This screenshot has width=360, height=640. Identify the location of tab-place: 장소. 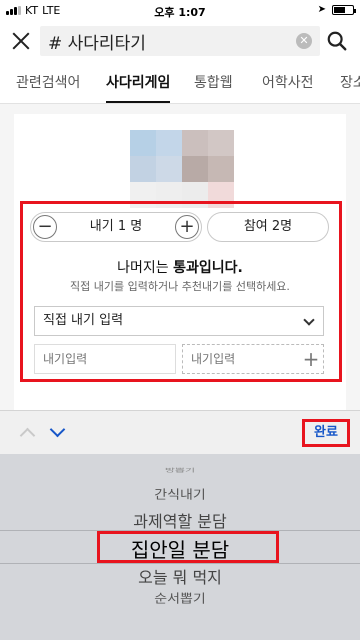
(350, 82).